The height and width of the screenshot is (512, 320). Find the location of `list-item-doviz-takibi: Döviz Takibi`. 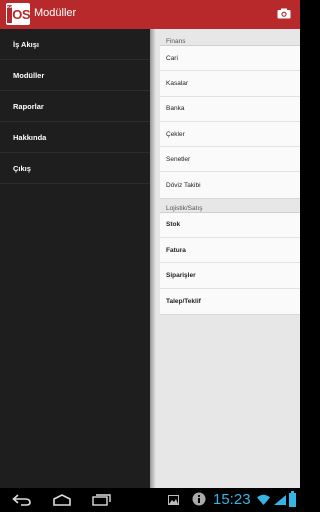

list-item-doviz-takibi: Döviz Takibi is located at coordinates (230, 184).